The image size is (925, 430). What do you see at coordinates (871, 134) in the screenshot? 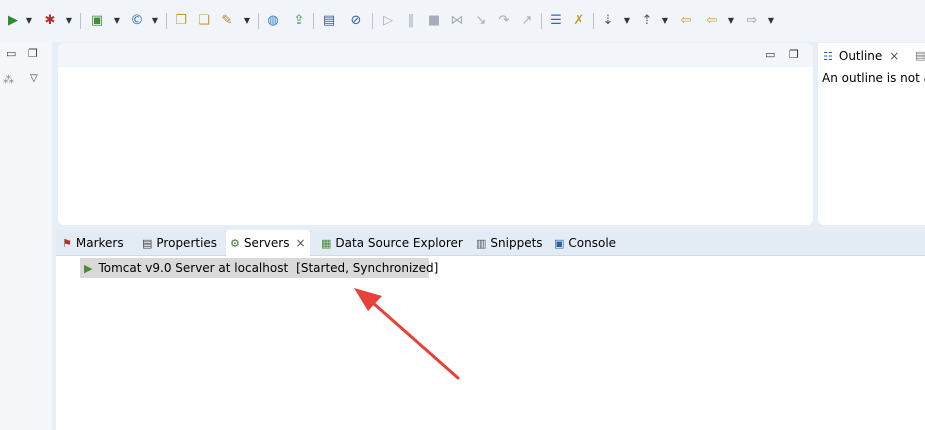
I see `outline-view: ☷ Outline × ▤ An outline is not a` at bounding box center [871, 134].